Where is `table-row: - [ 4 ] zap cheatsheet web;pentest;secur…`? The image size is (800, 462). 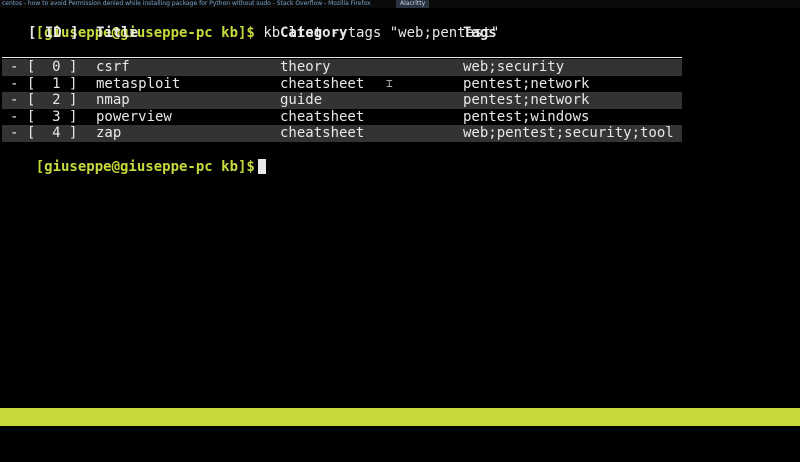 table-row: - [ 4 ] zap cheatsheet web;pentest;secur… is located at coordinates (342, 133).